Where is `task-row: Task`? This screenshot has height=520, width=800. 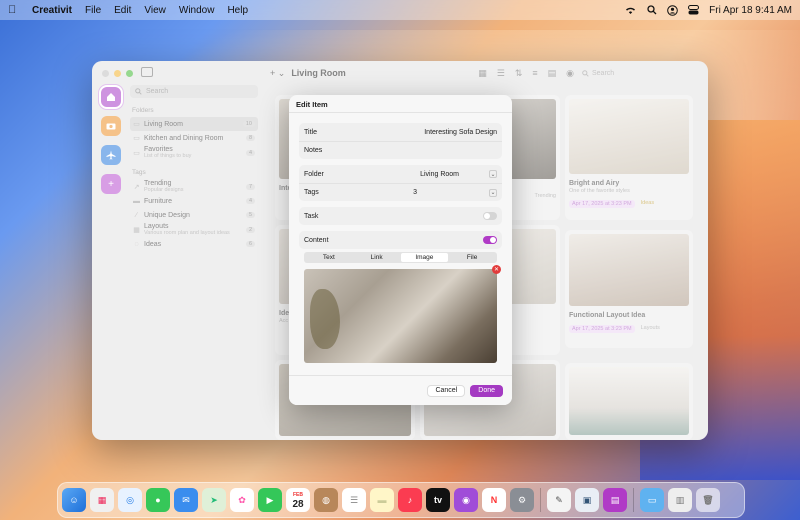 task-row: Task is located at coordinates (400, 216).